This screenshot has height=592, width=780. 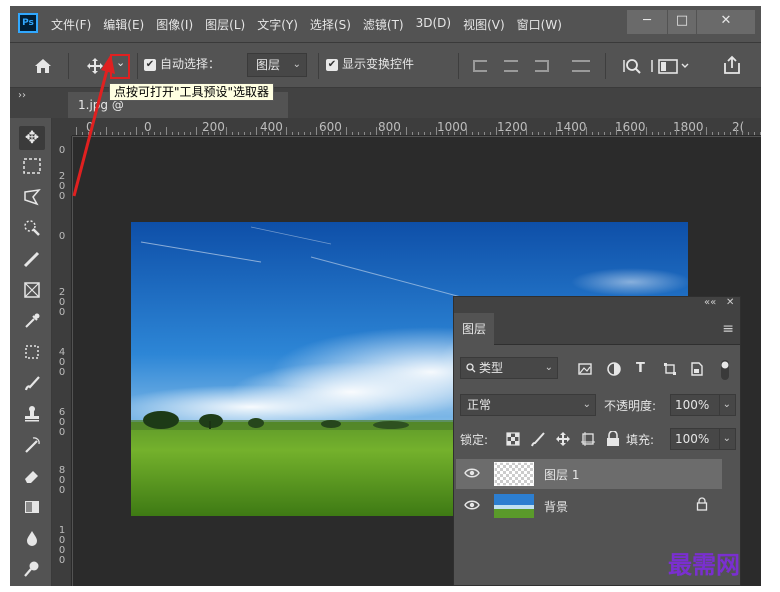 What do you see at coordinates (614, 369) in the screenshot?
I see `adjustment-filter-icon` at bounding box center [614, 369].